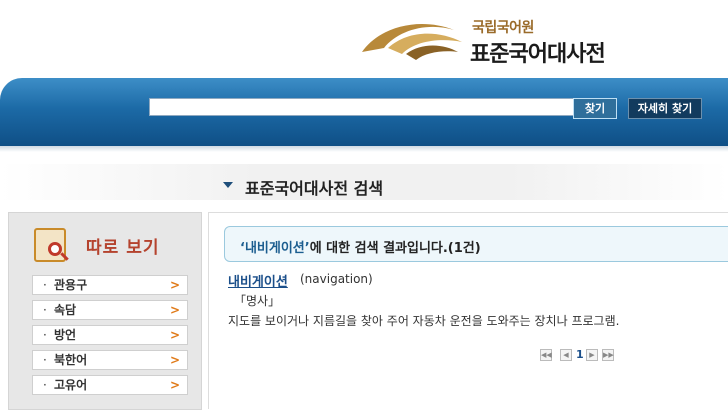 The height and width of the screenshot is (410, 728). I want to click on site-logo: 국립국어원 표준국어대사전, so click(498, 40).